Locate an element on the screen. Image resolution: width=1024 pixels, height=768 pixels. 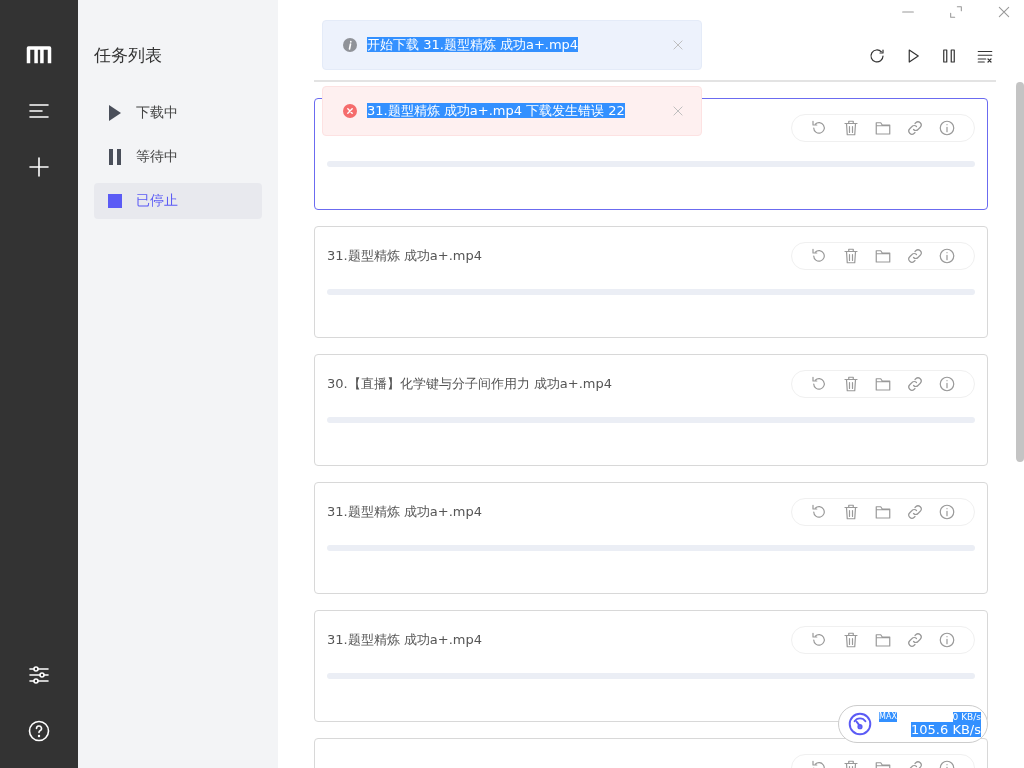
notification-message: 开始下载 31.题型精炼 成功a+.mp4 is located at coordinates (473, 44).